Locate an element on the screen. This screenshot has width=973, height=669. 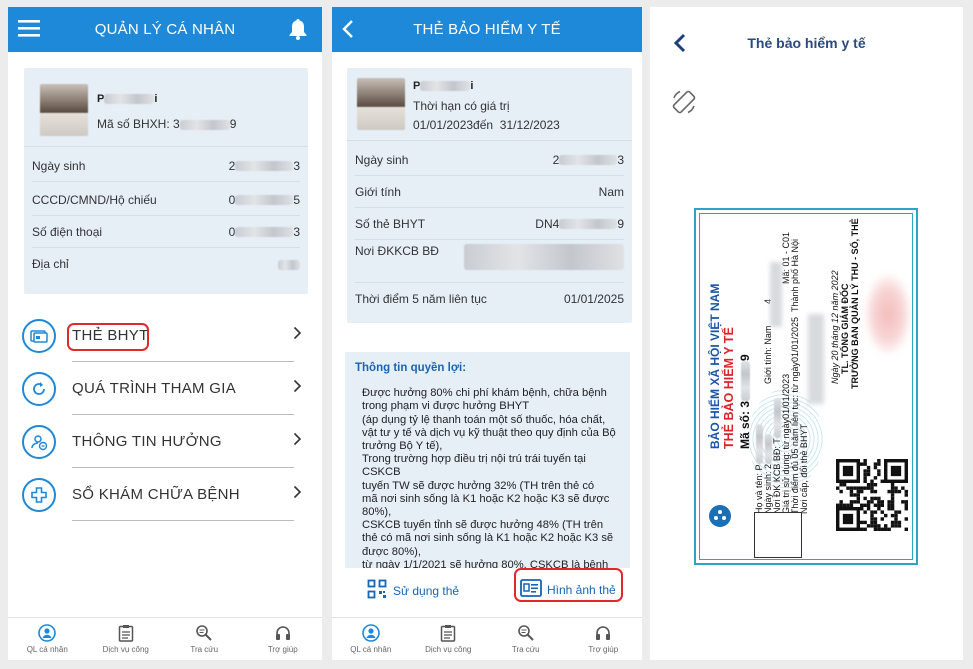
field-label: Số thẻ BHYT is located at coordinates (390, 223).